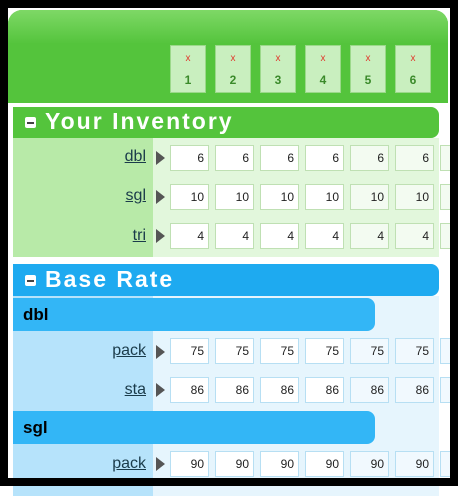 The width and height of the screenshot is (458, 496). Describe the element at coordinates (228, 27) in the screenshot. I see `calendar-header-gloss` at that location.